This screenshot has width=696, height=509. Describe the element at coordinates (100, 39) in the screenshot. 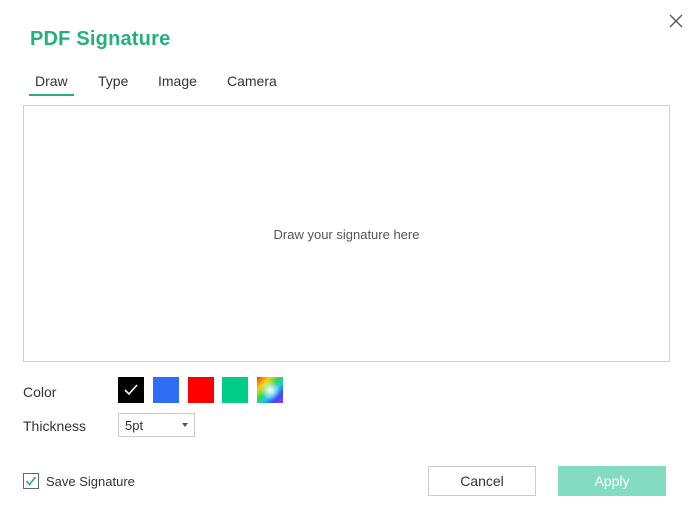

I see `dialog-title: PDF Signature` at that location.